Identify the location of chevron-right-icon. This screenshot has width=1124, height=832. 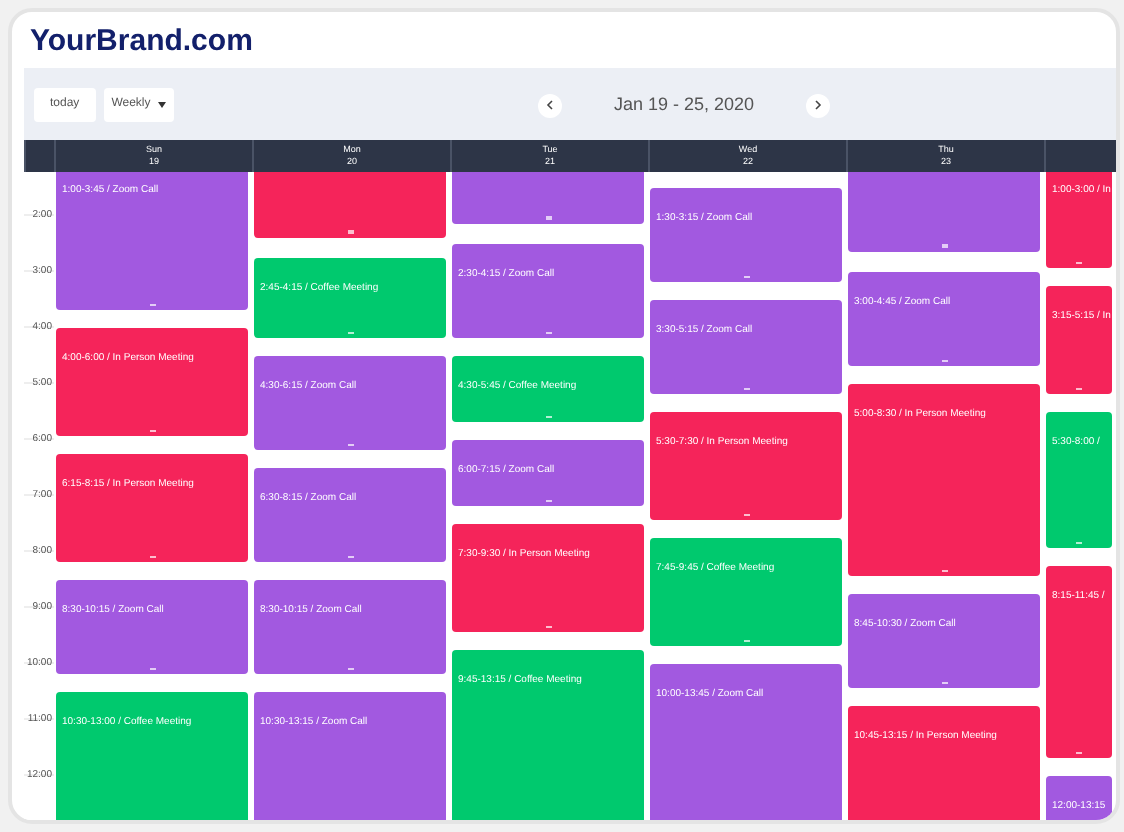
(818, 105).